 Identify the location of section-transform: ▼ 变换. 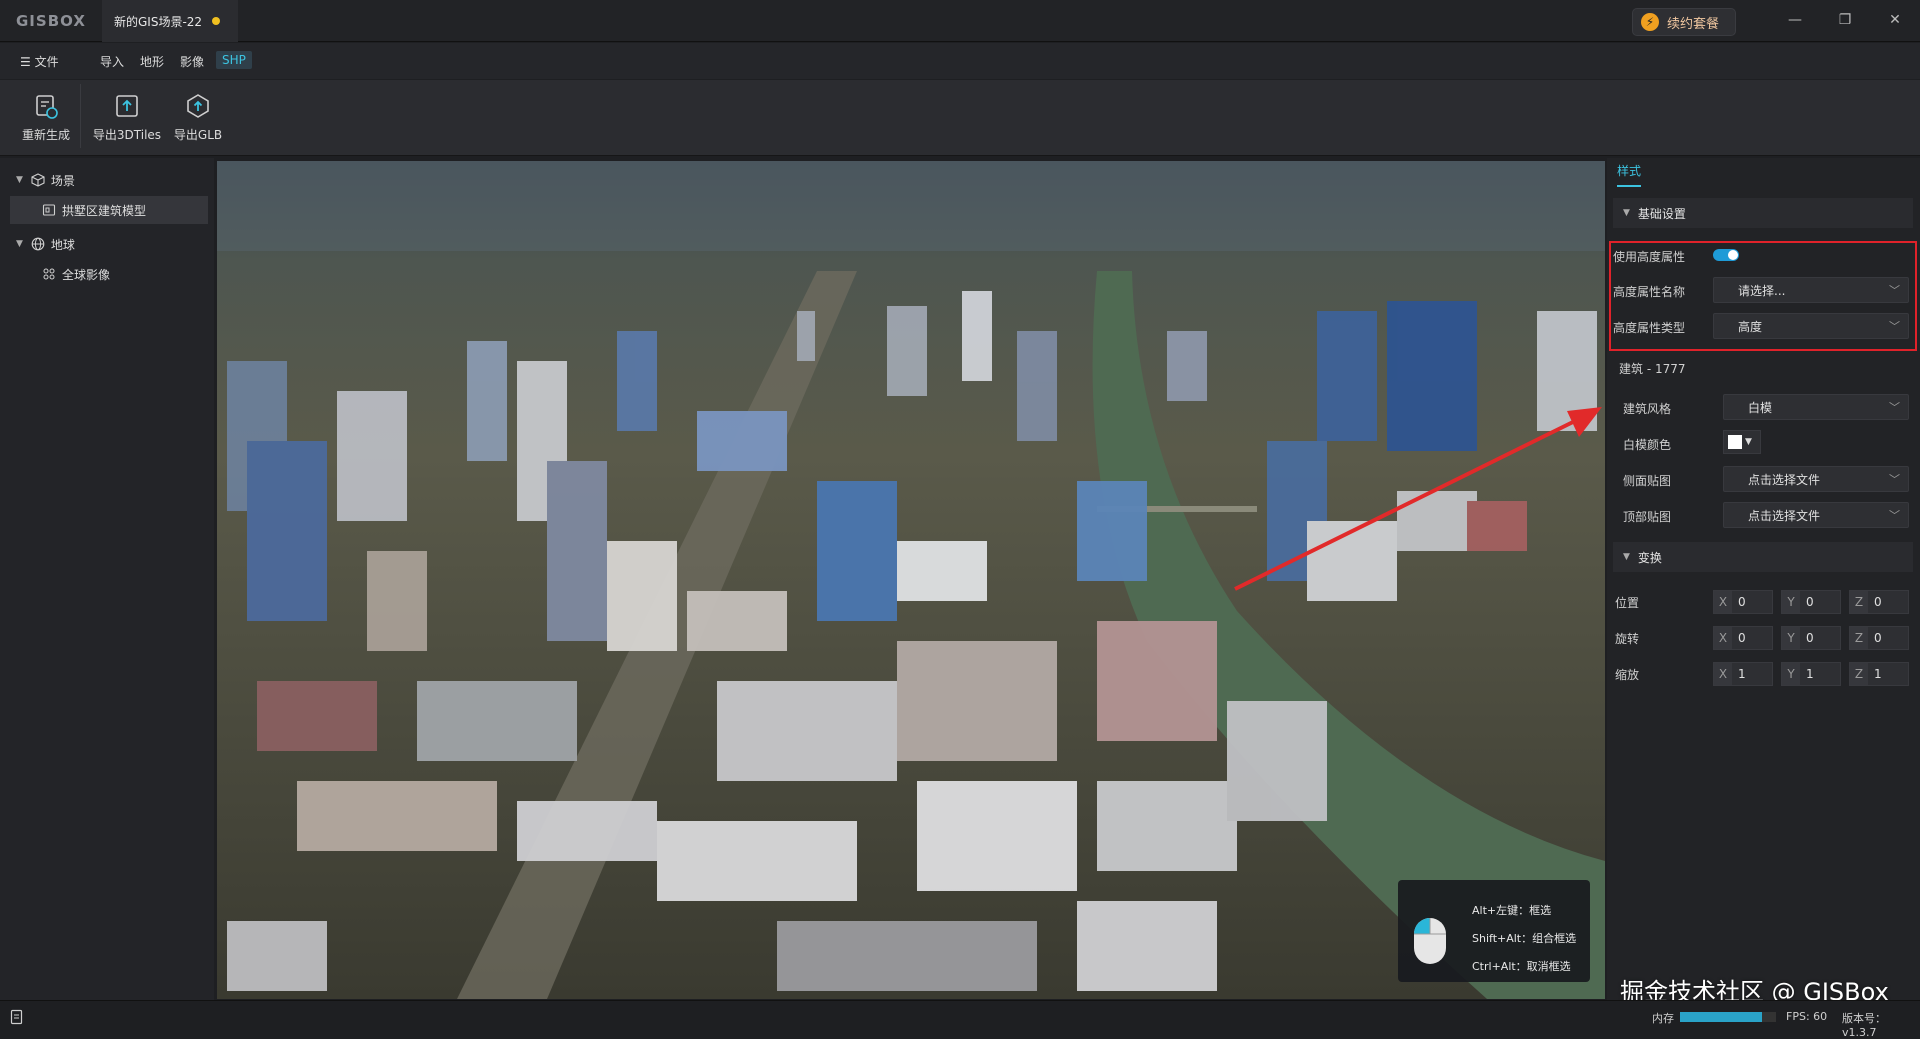
(1763, 557).